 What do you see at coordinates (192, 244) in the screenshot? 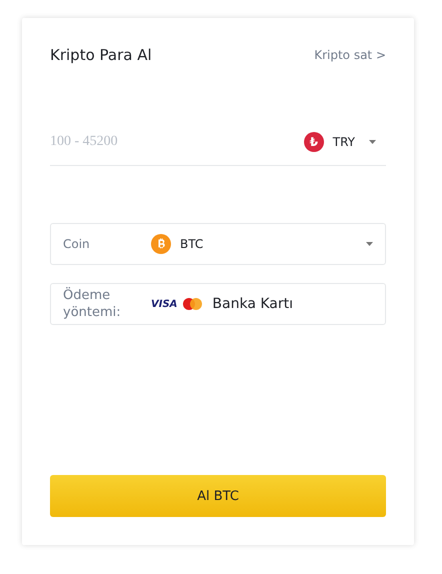
I see `coin-value: BTC` at bounding box center [192, 244].